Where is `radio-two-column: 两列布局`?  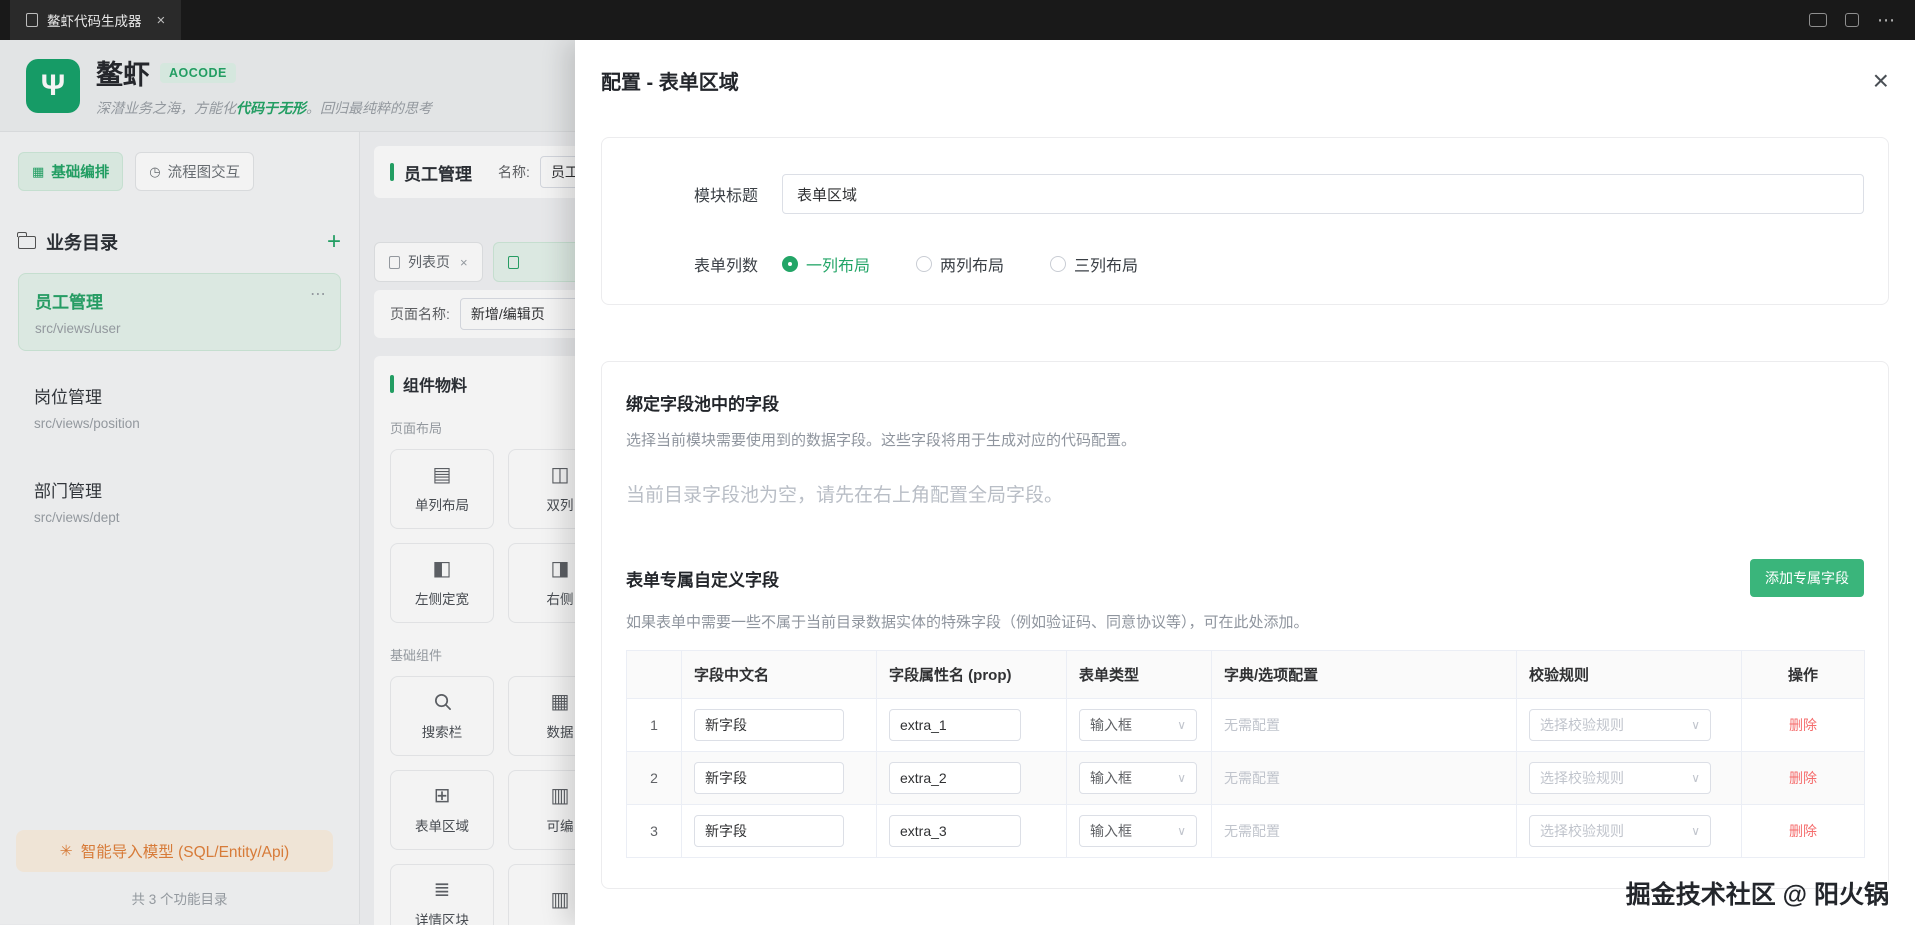 radio-two-column: 两列布局 is located at coordinates (960, 264).